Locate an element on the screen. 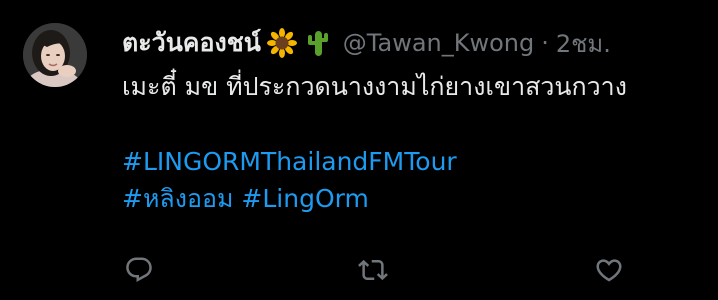 The image size is (718, 300). avatar is located at coordinates (55, 55).